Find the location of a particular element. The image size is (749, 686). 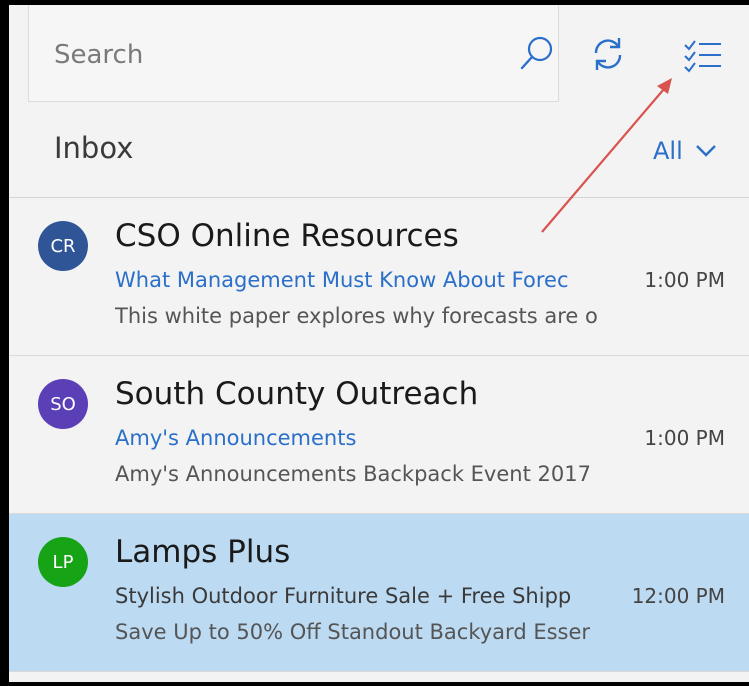

search-box is located at coordinates (293, 53).